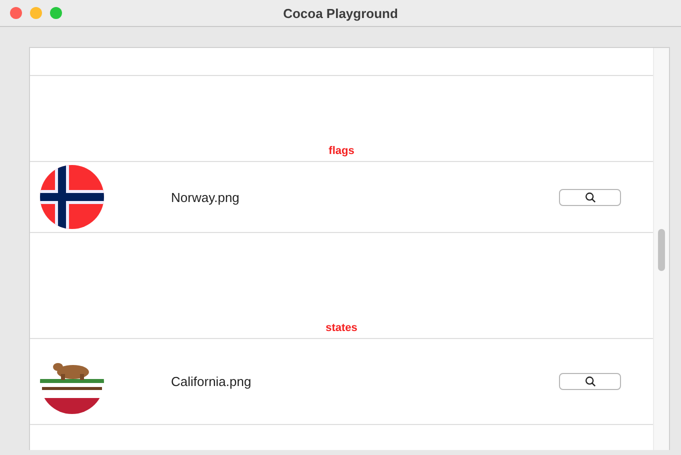  What do you see at coordinates (36, 13) in the screenshot?
I see `minimize-button` at bounding box center [36, 13].